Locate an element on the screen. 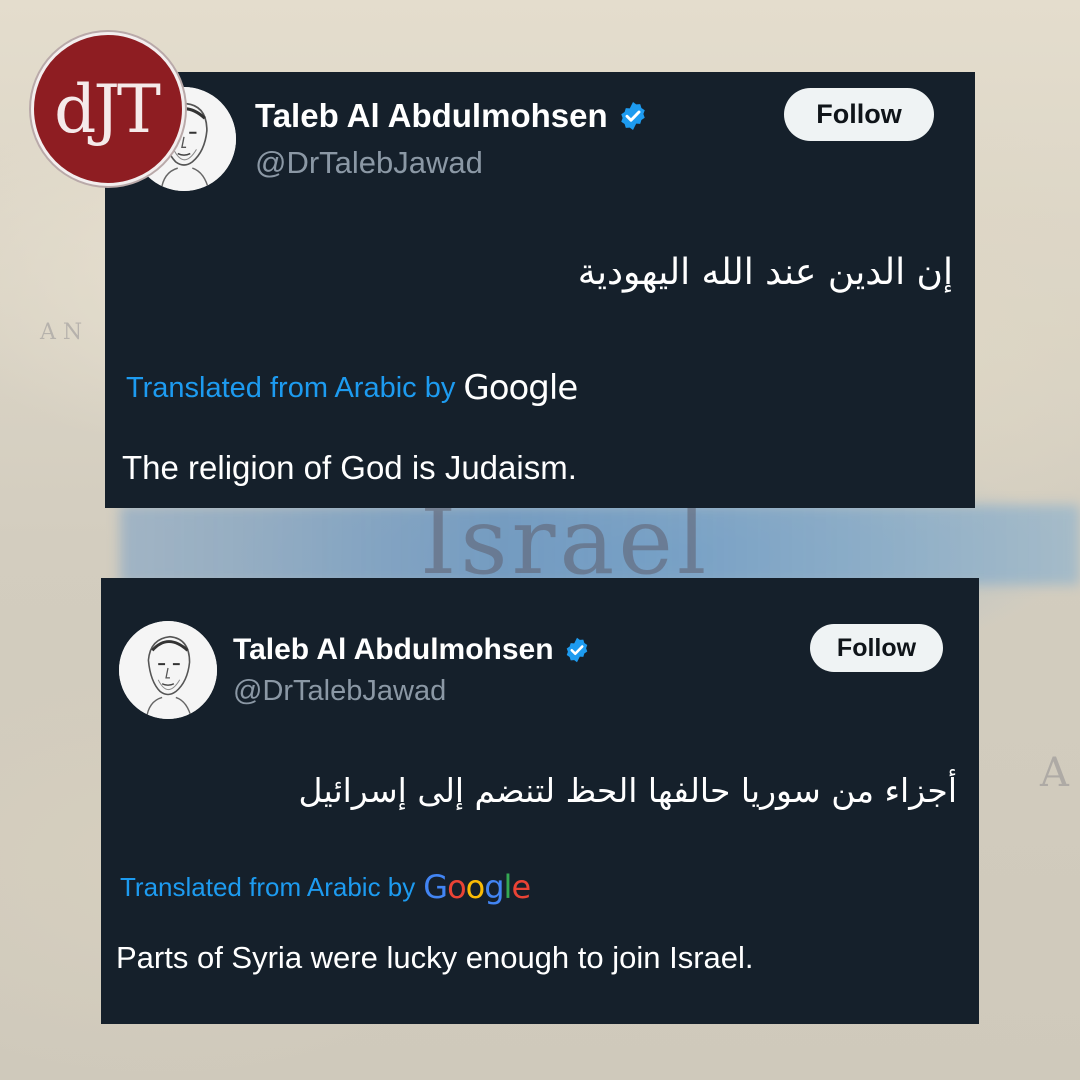 This screenshot has width=1080, height=1080. tweet-original-text: إن الدين عند الله اليهودية is located at coordinates (765, 272).